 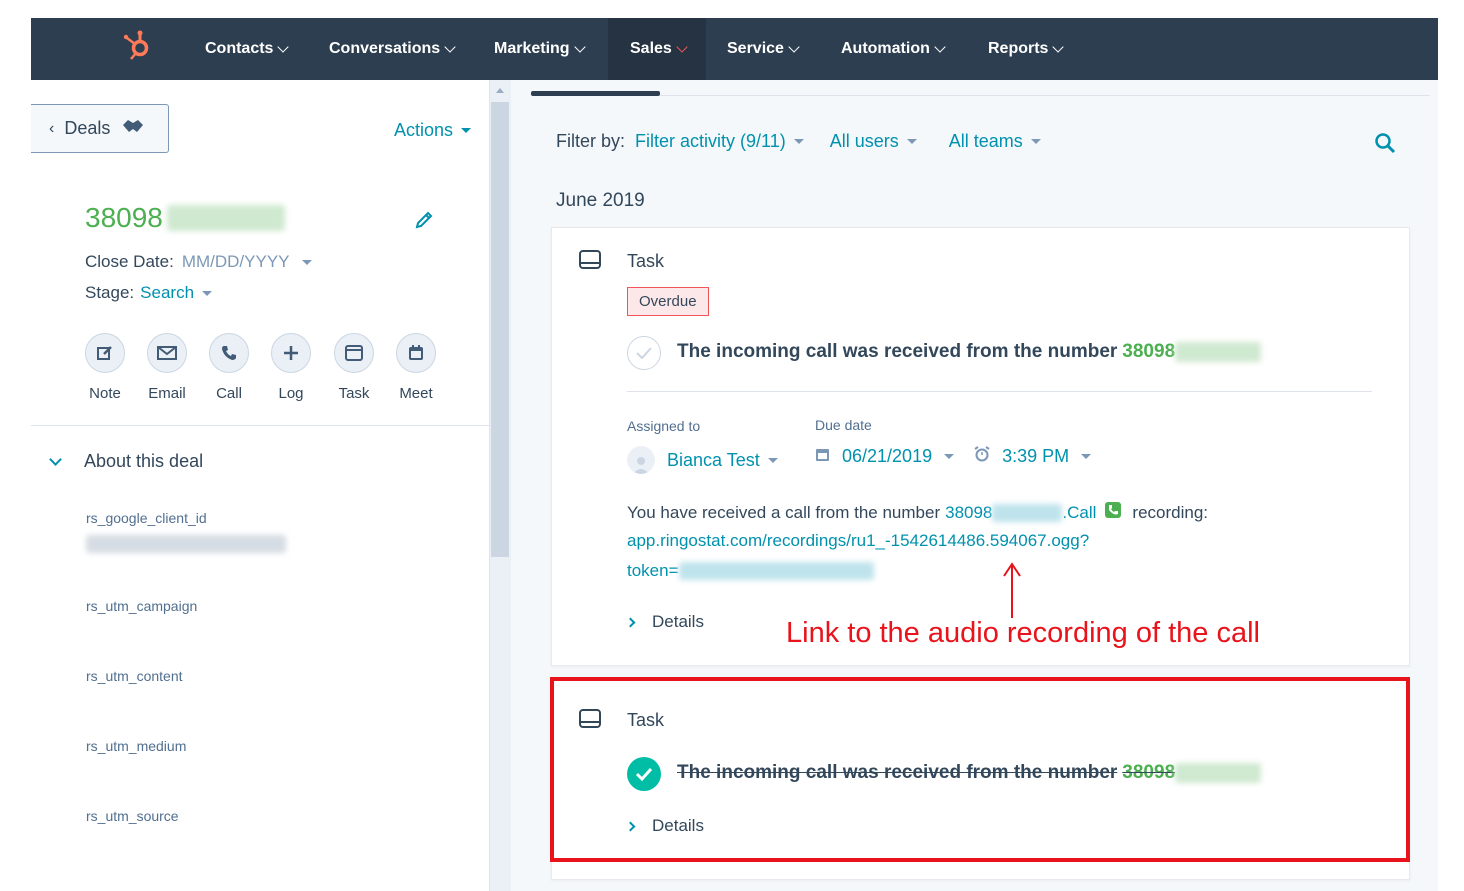 What do you see at coordinates (653, 571) in the screenshot?
I see `recording-link-line2: token=` at bounding box center [653, 571].